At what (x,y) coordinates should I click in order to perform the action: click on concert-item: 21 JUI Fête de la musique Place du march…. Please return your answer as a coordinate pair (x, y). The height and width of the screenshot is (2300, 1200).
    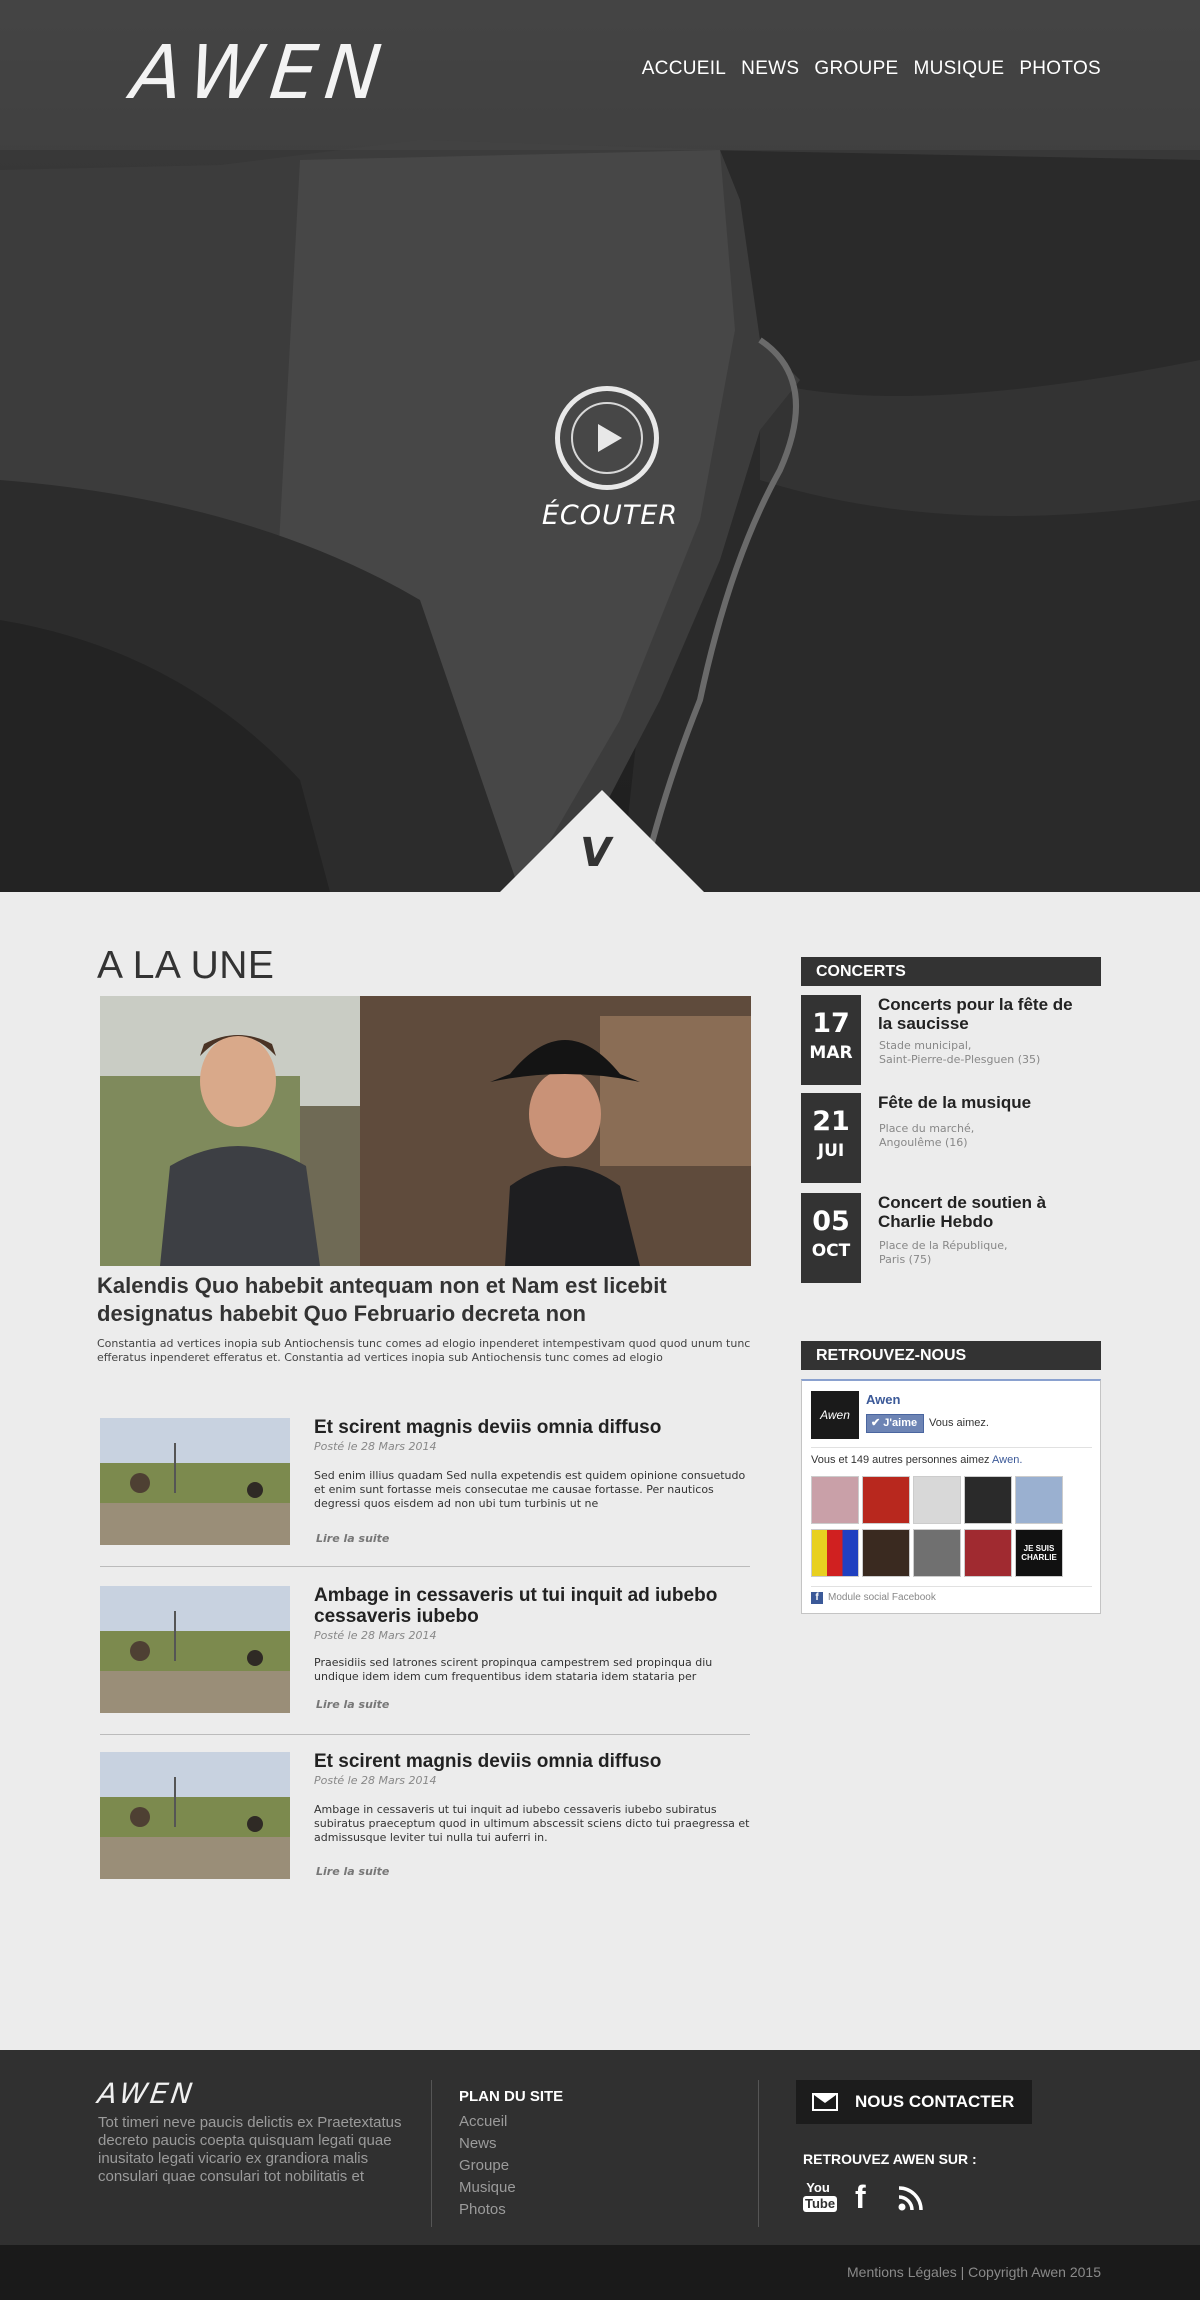
    Looking at the image, I should click on (951, 1138).